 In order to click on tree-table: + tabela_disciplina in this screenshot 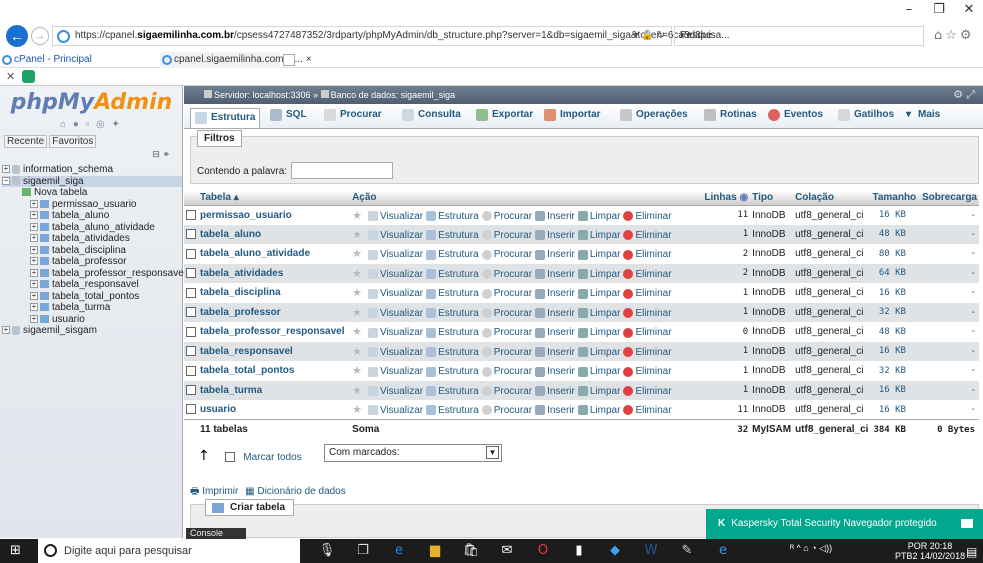, I will do `click(92, 251)`.